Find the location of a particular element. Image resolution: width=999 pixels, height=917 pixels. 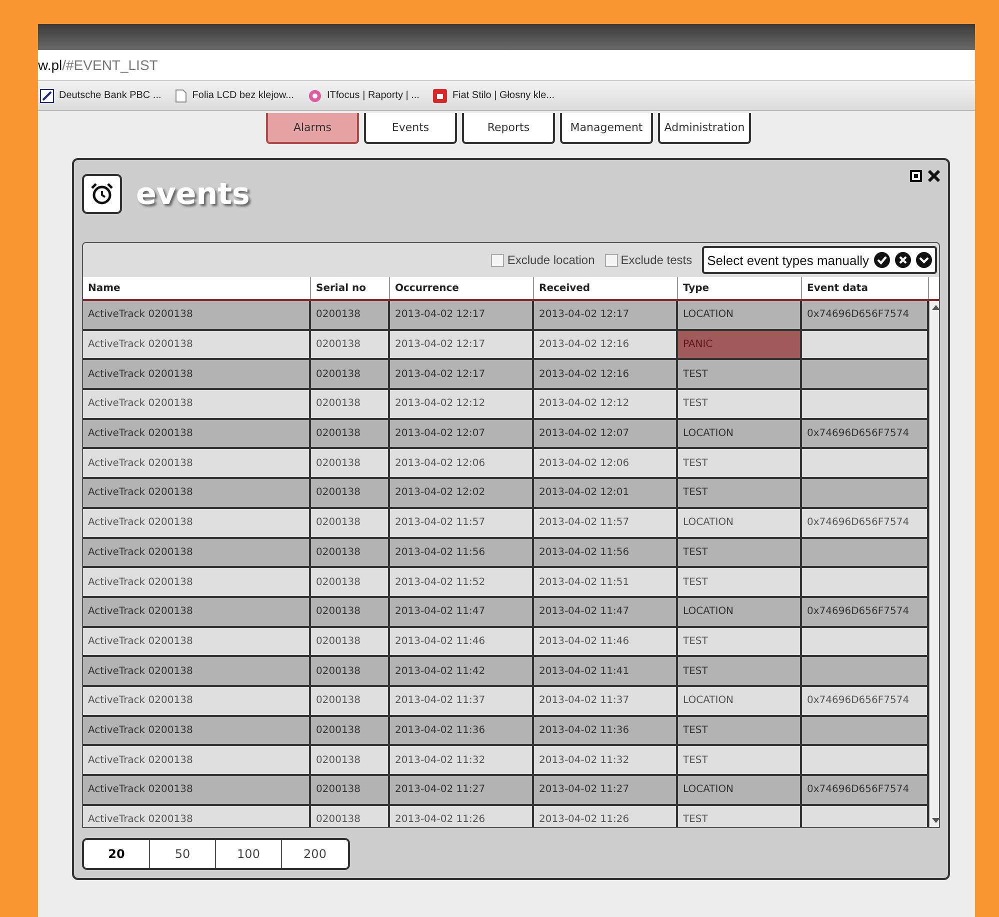

nav-tab: Alarms is located at coordinates (312, 128).